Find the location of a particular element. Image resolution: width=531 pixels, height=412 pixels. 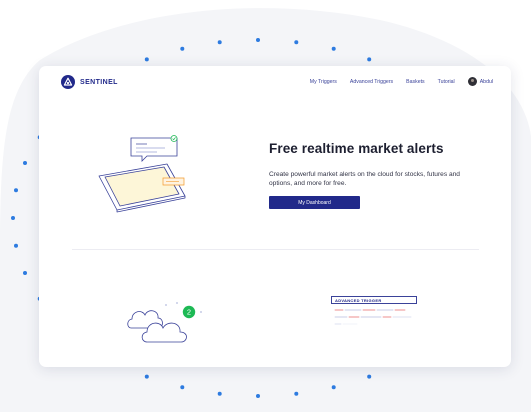

price-tag-icon is located at coordinates (173, 181).